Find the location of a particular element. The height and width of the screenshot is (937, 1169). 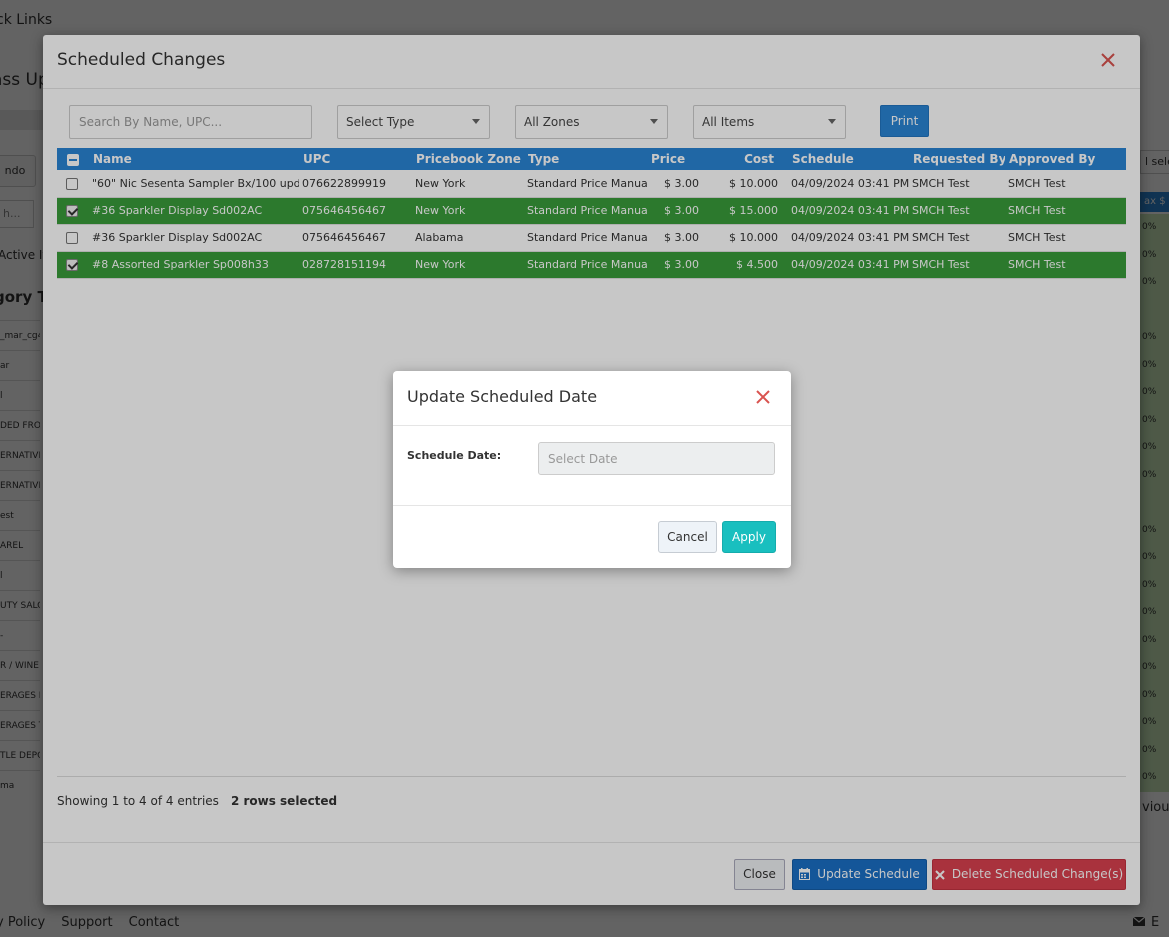

schedule-date-label: Schedule Date: is located at coordinates (454, 455).